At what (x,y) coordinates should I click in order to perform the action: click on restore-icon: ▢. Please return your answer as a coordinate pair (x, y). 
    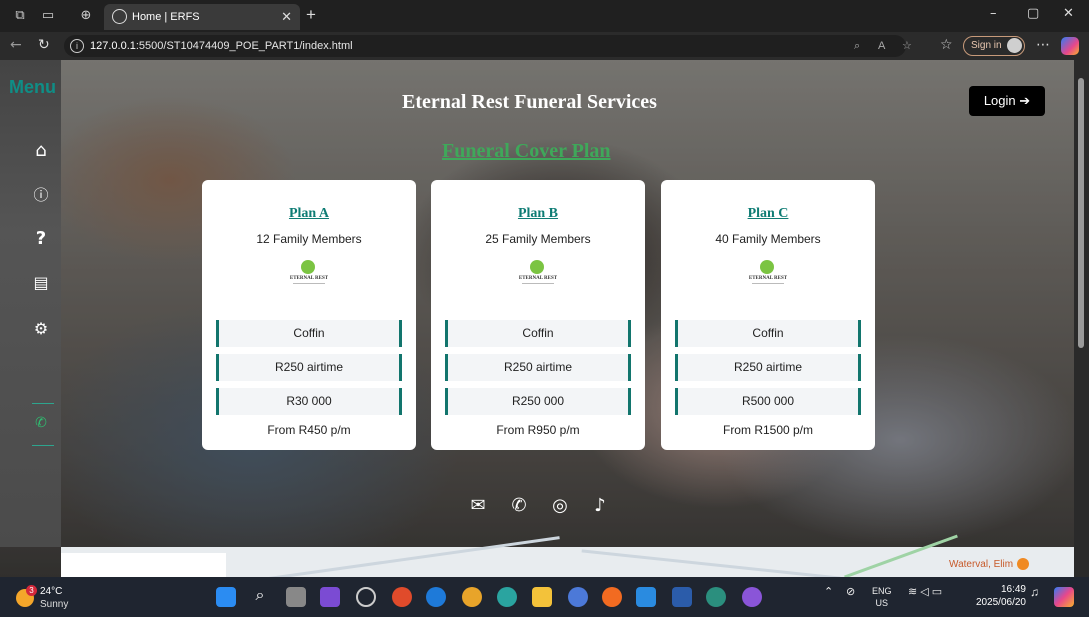
    Looking at the image, I should click on (1033, 13).